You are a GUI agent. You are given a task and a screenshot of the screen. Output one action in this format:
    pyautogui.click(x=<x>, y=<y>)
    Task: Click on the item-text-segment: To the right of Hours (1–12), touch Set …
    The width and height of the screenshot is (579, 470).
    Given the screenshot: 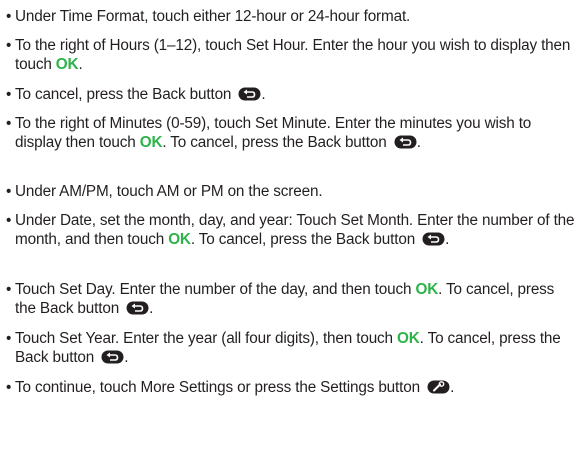 What is the action you would take?
    pyautogui.click(x=293, y=55)
    